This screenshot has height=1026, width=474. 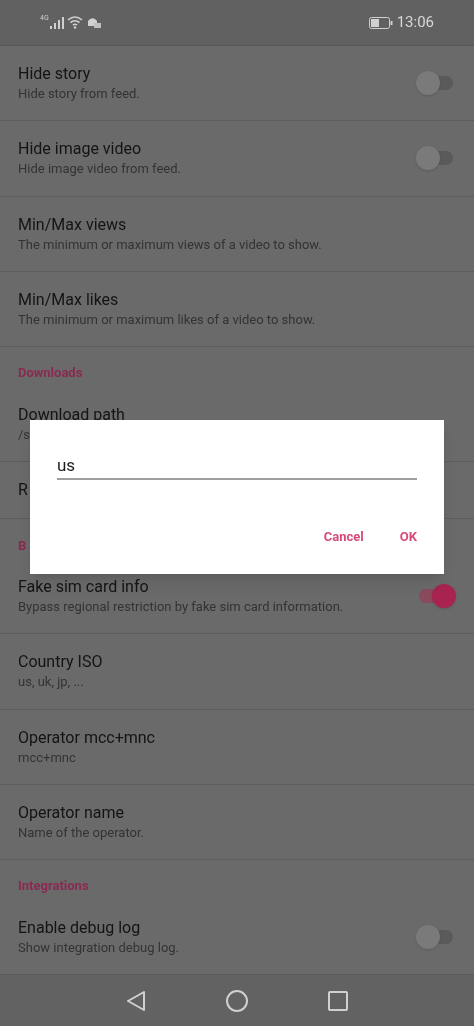 I want to click on input-field: us, so click(x=237, y=466).